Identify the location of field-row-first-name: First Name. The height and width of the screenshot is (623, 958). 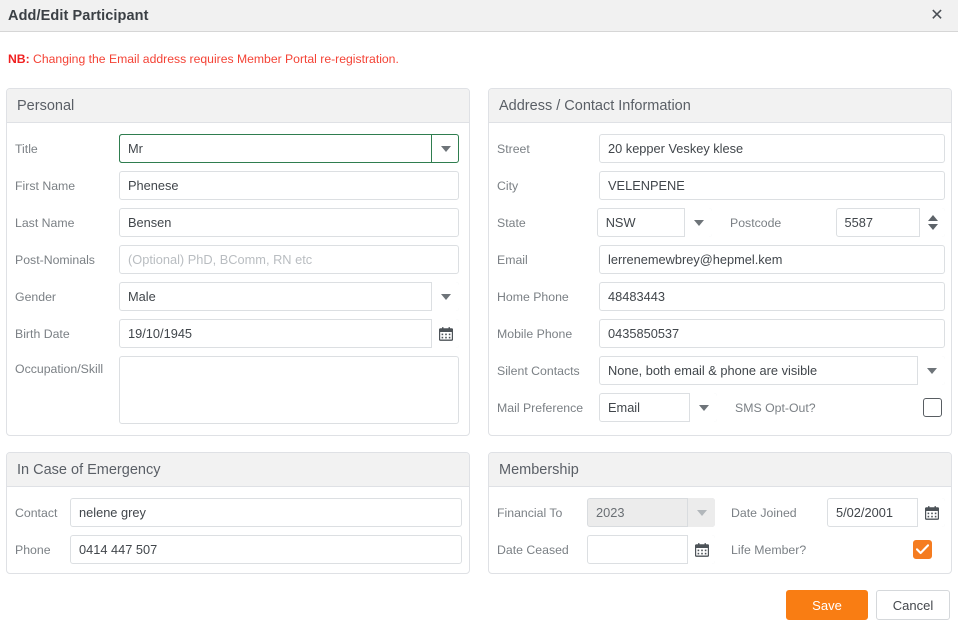
(239, 185).